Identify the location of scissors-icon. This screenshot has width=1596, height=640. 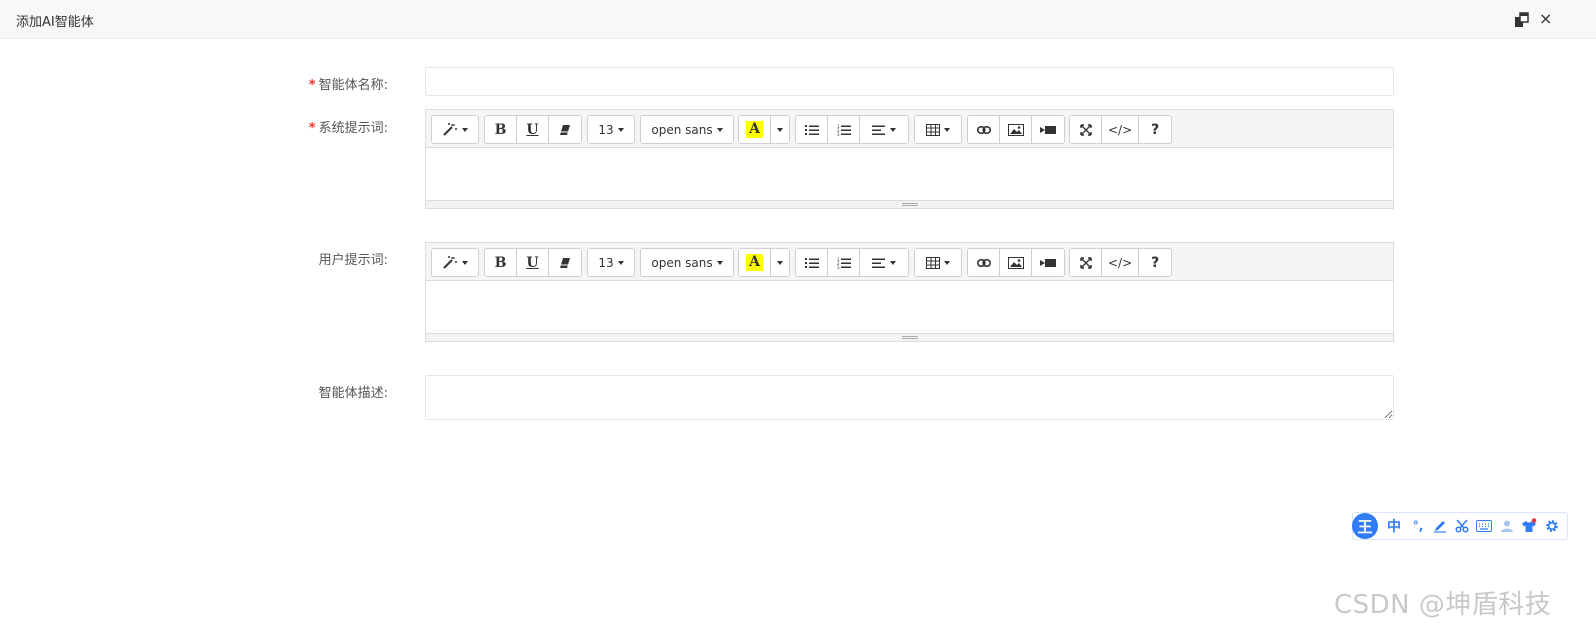
(1462, 526).